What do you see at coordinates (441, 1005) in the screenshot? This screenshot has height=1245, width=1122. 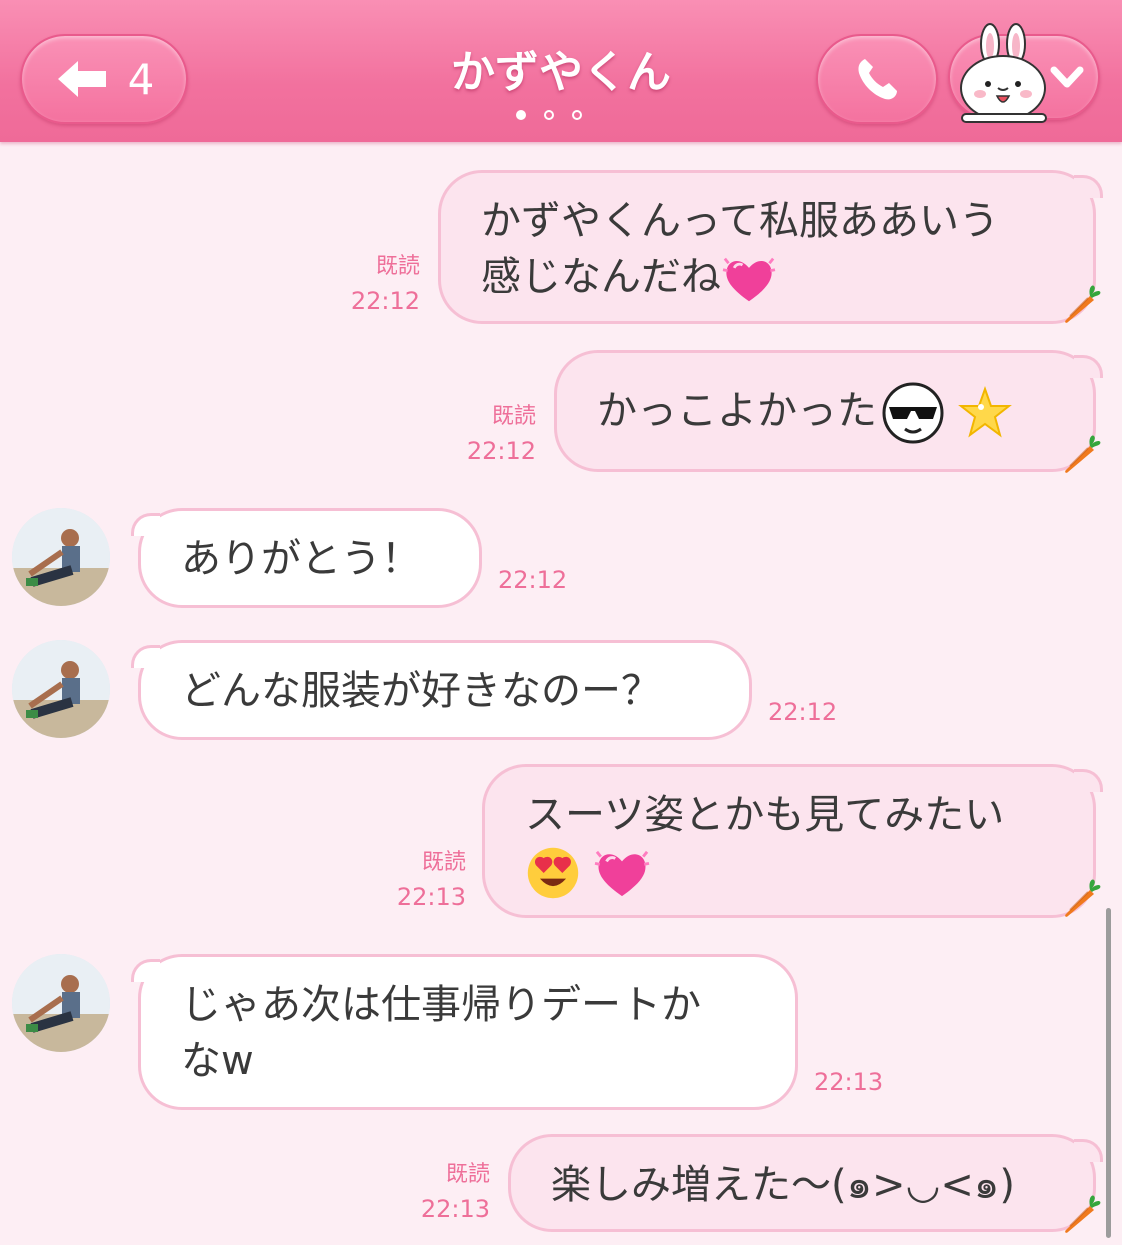 I see `message-text-line: じゃあ次は仕事帰りデートか` at bounding box center [441, 1005].